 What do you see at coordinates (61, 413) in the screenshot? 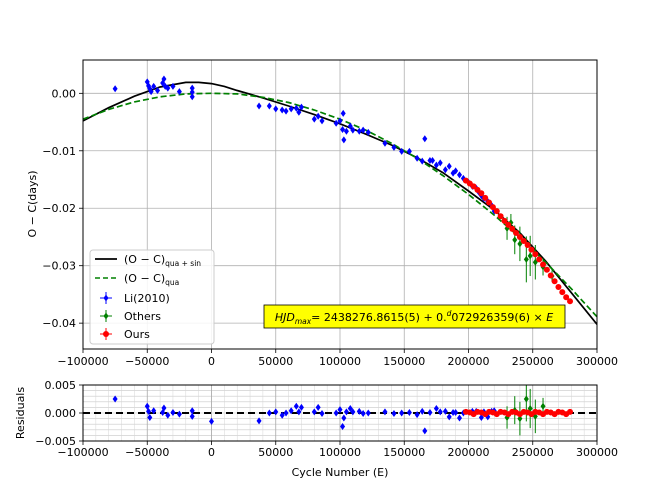
I see `residuals-y-tick-label: 0.000` at bounding box center [61, 413].